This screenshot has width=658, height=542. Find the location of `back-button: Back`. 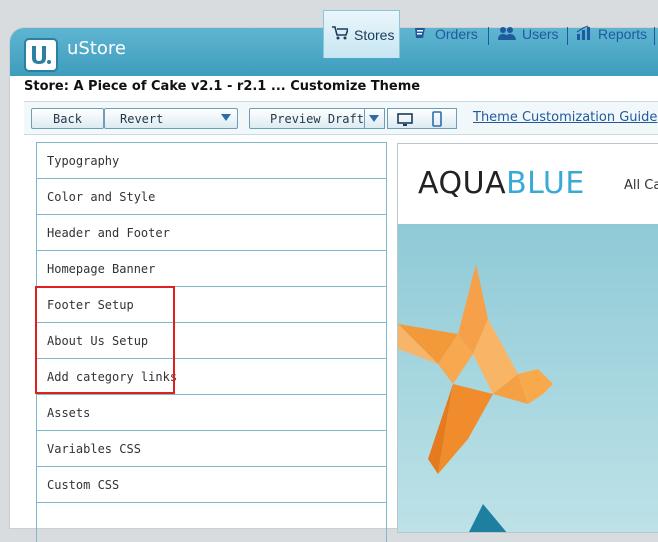

back-button: Back is located at coordinates (67, 118).